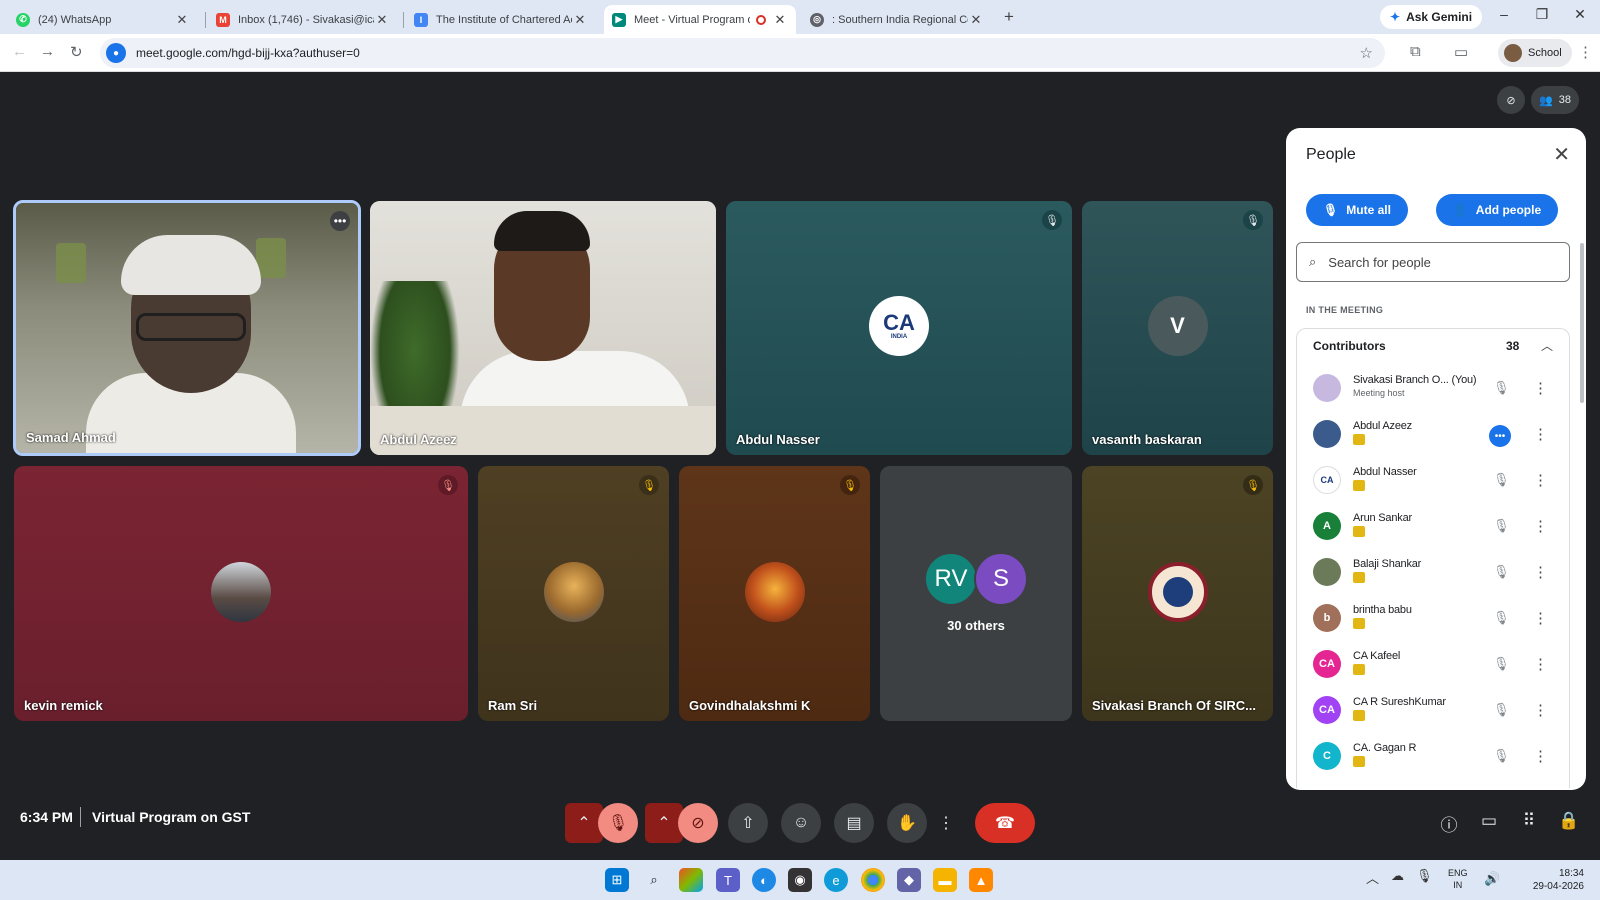 This screenshot has height=900, width=1600. I want to click on extensions-icon: ⧉, so click(1415, 51).